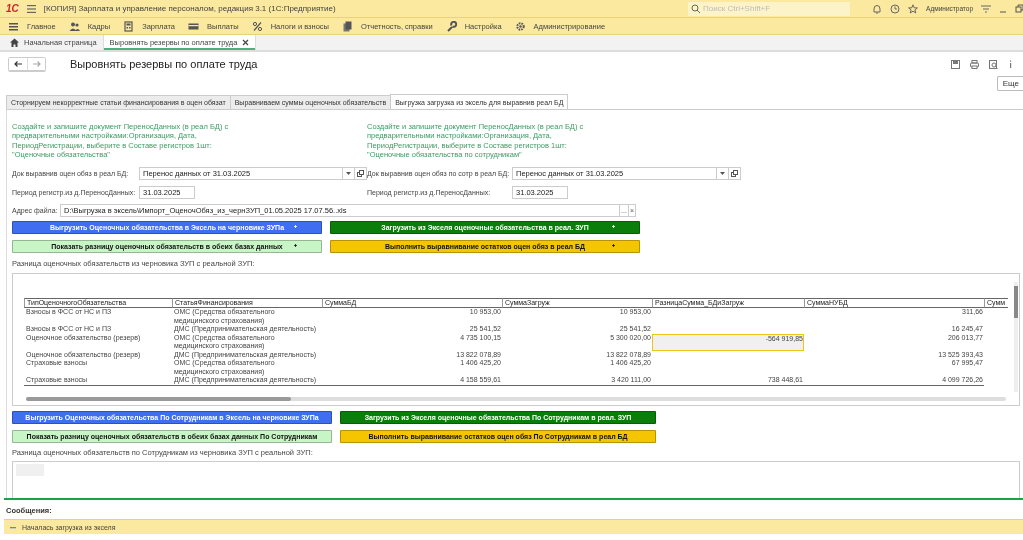  Describe the element at coordinates (520, 26) in the screenshot. I see `settings-icon` at that location.